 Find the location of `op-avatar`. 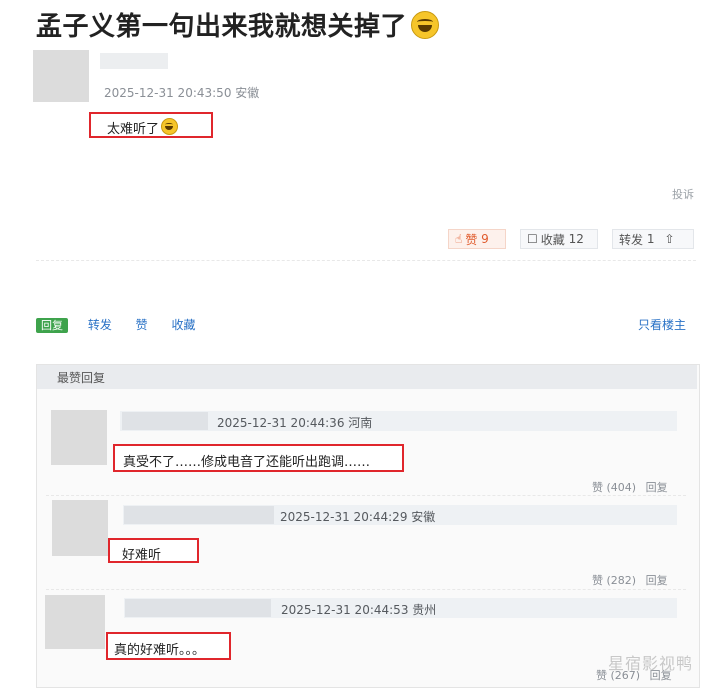

op-avatar is located at coordinates (61, 76).